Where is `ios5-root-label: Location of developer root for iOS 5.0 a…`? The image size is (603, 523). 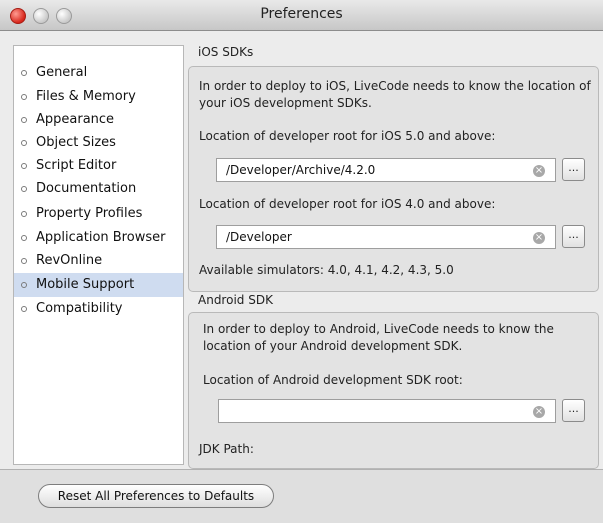 ios5-root-label: Location of developer root for iOS 5.0 a… is located at coordinates (347, 136).